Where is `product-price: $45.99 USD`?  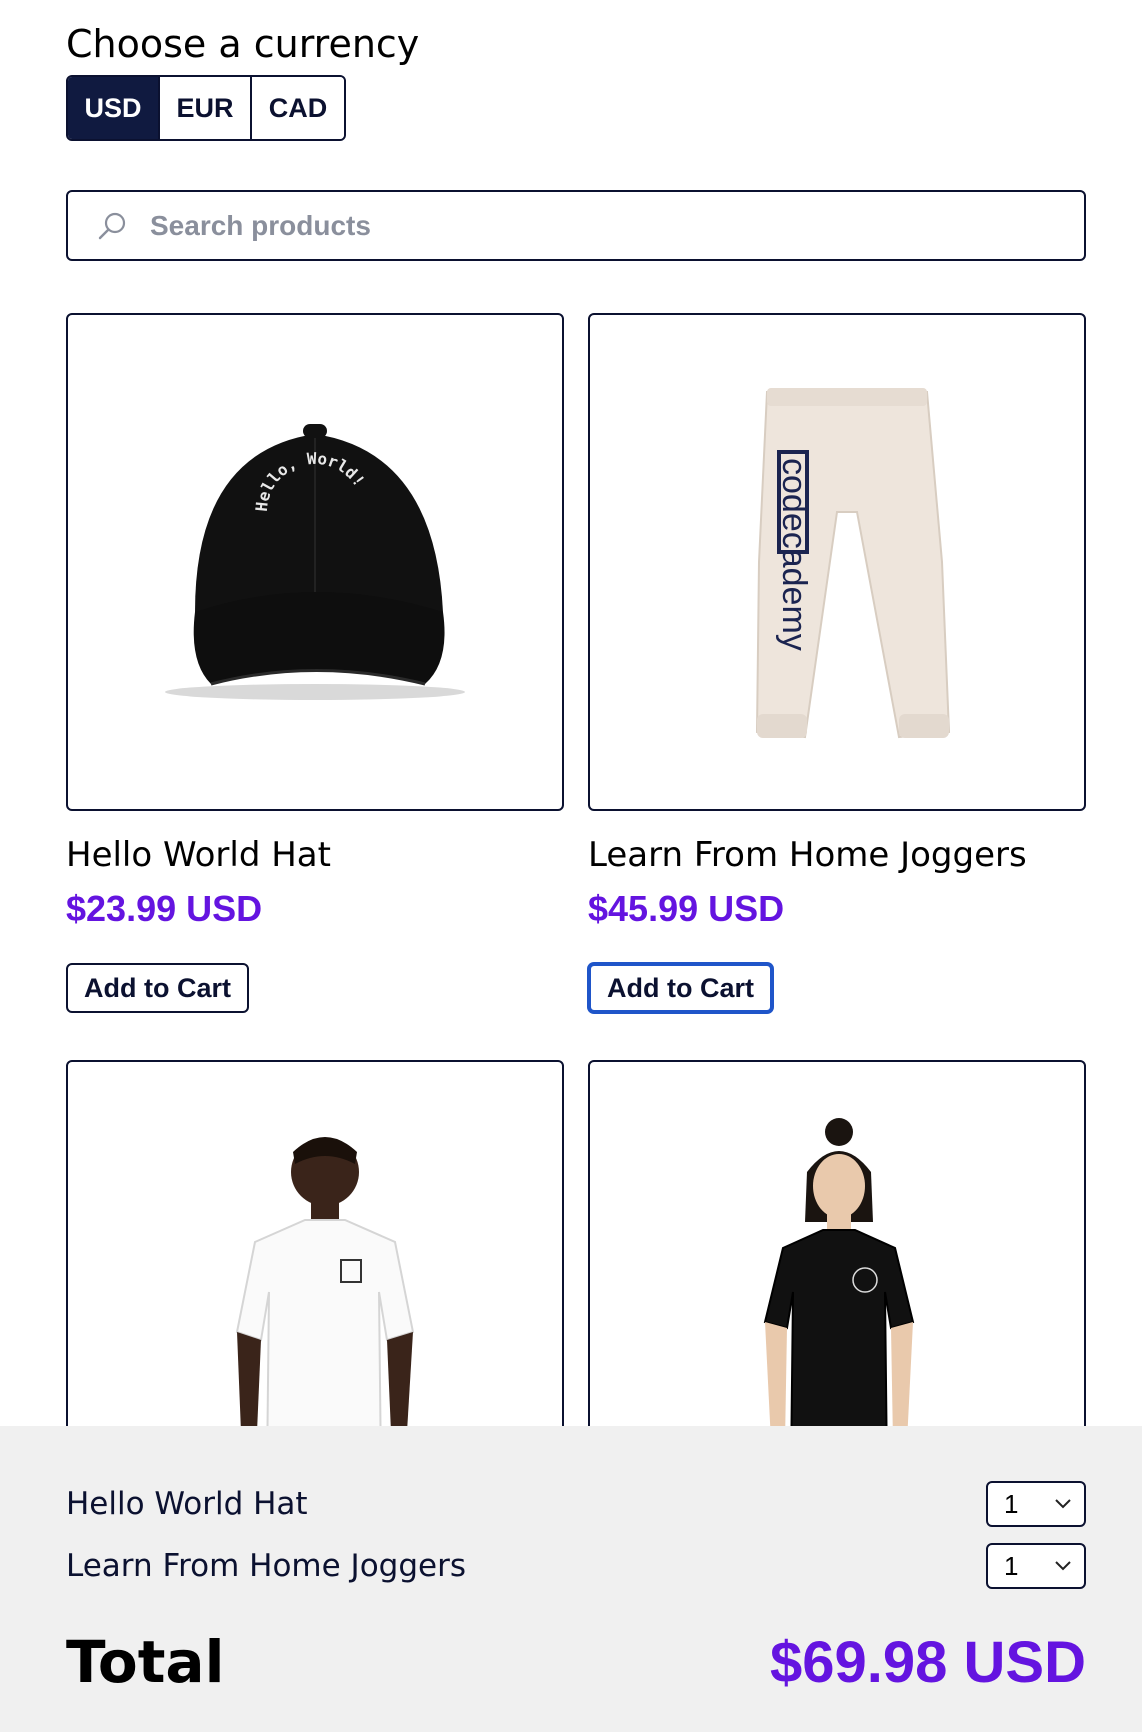 product-price: $45.99 USD is located at coordinates (686, 908).